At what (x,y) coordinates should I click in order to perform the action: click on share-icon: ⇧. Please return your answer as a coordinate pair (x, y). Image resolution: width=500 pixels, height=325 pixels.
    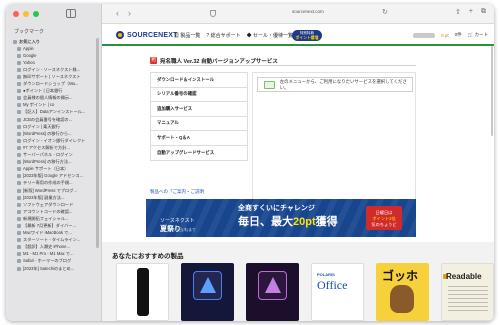
    Looking at the image, I should click on (458, 12).